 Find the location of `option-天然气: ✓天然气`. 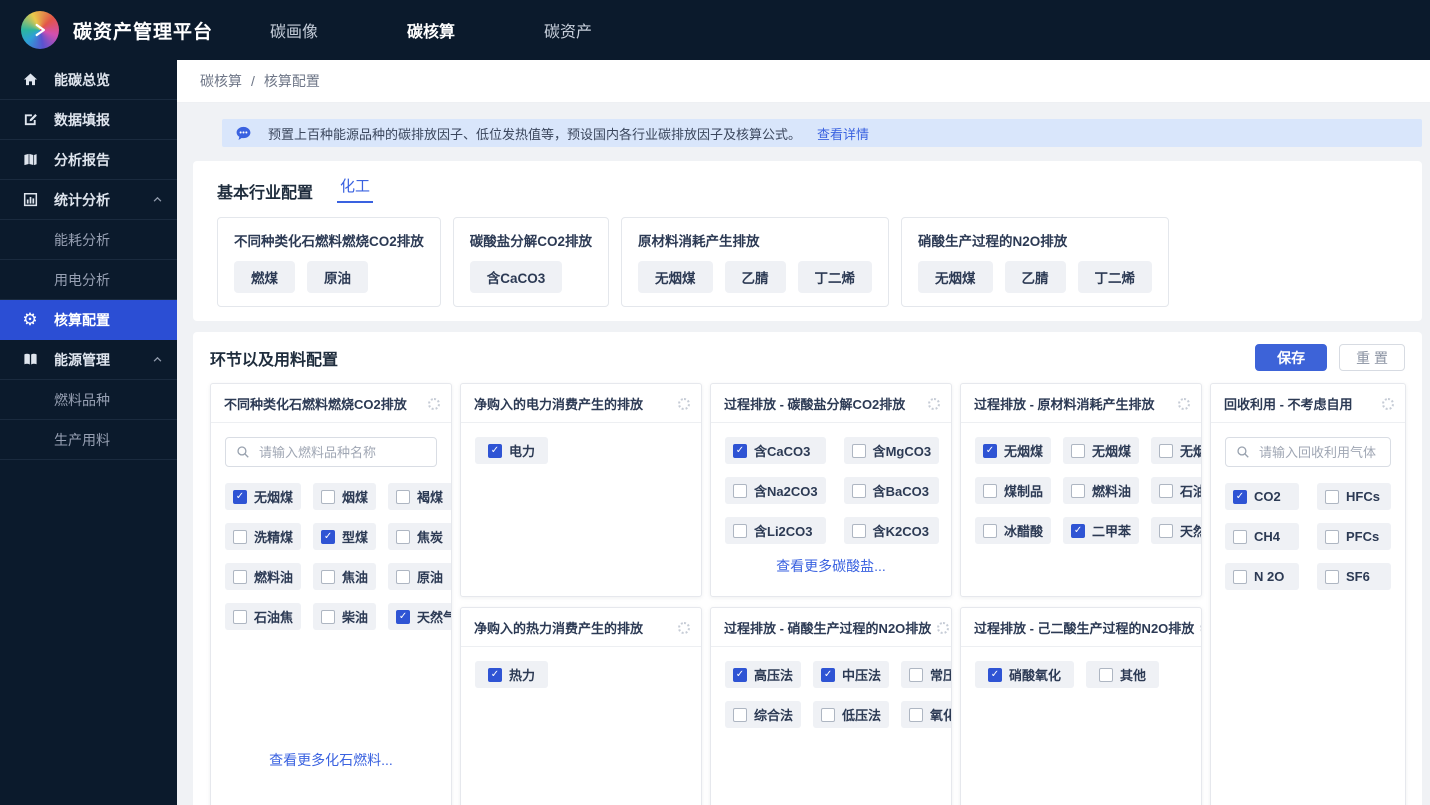

option-天然气: ✓天然气 is located at coordinates (419, 616).